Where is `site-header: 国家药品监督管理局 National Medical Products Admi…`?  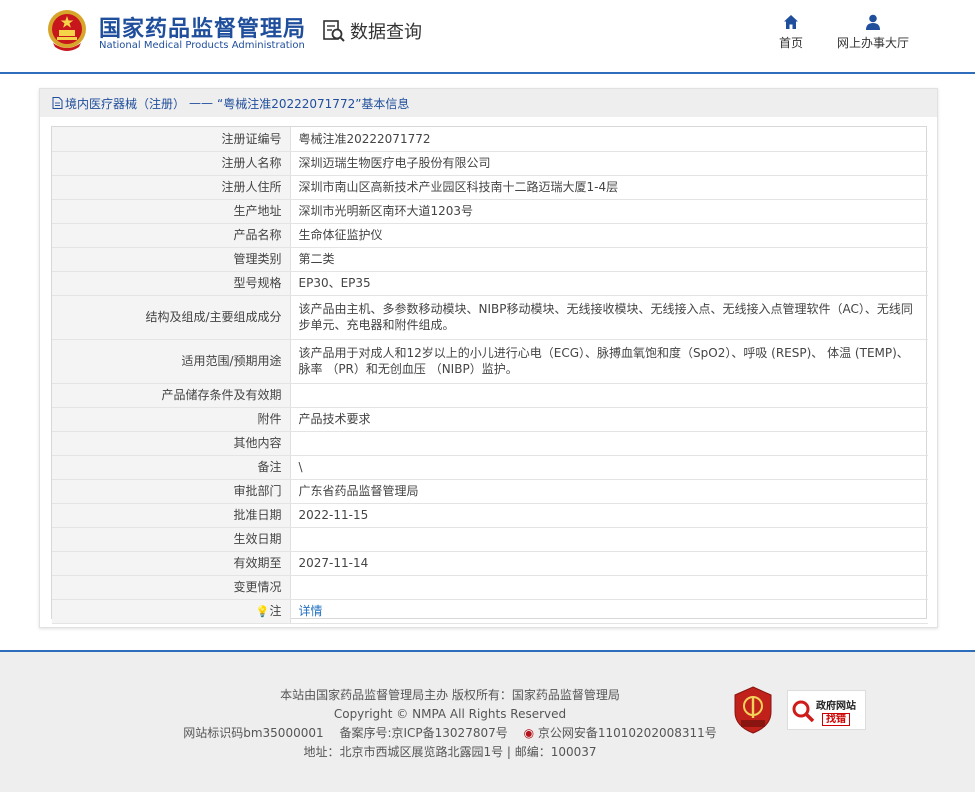
site-header: 国家药品监督管理局 National Medical Products Admi… is located at coordinates (487, 37).